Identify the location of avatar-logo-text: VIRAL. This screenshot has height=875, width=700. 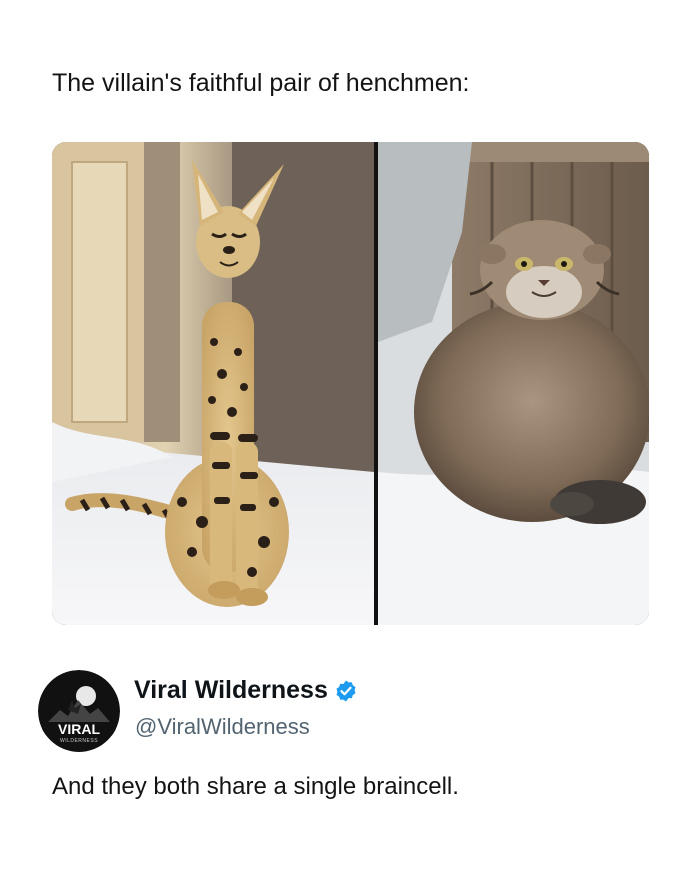
(79, 729).